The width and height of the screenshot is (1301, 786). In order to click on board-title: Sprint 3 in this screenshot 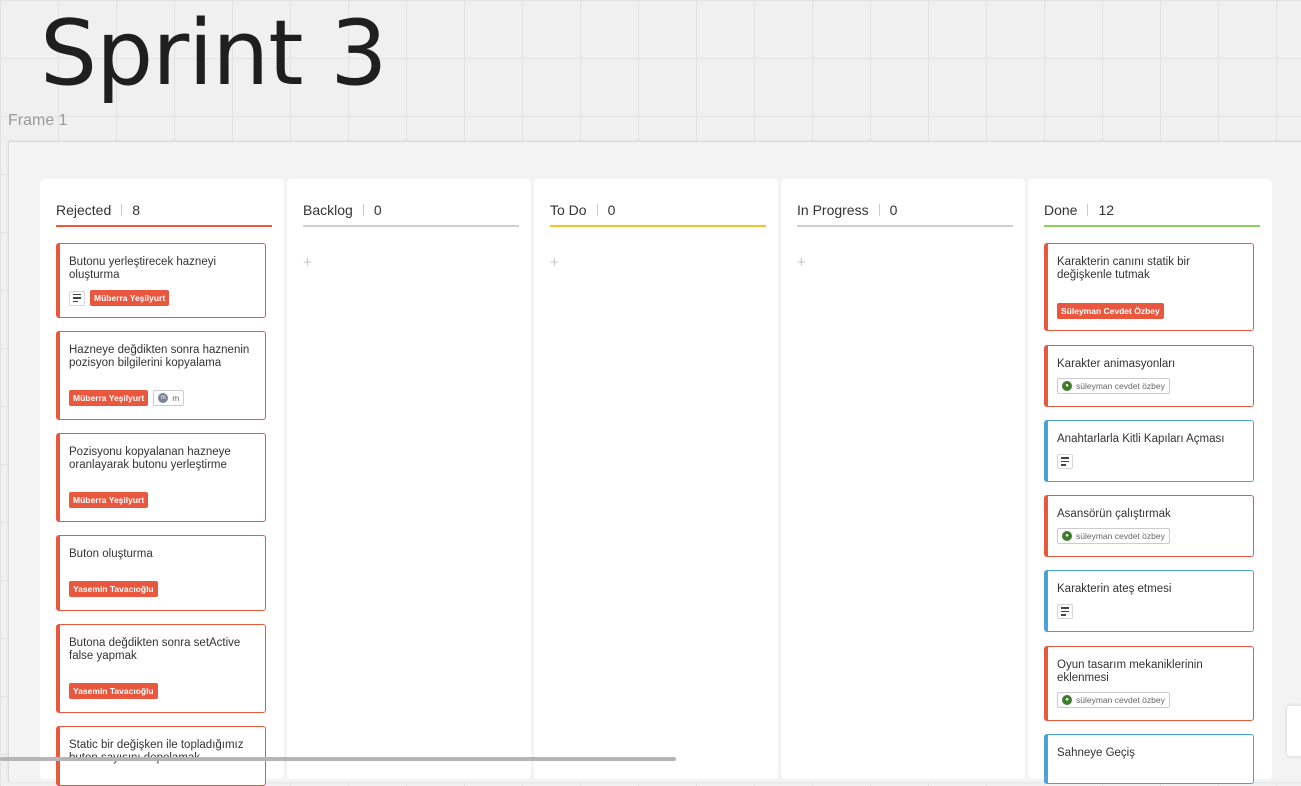, I will do `click(213, 54)`.